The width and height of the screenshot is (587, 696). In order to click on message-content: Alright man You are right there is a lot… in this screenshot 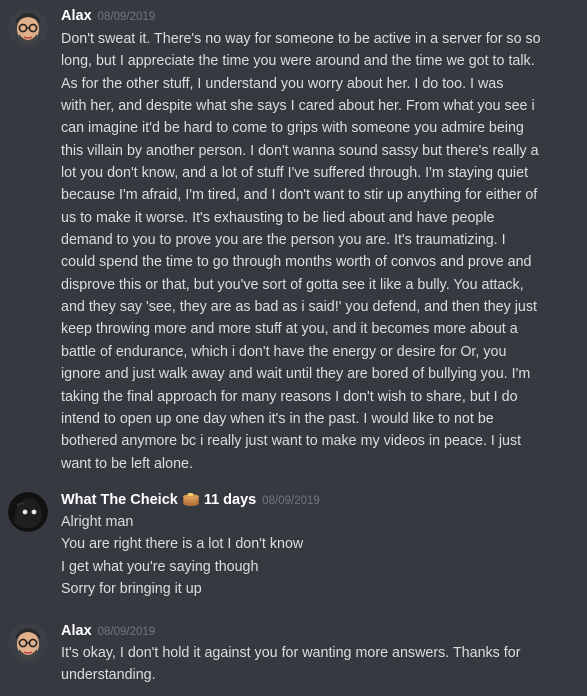, I will do `click(321, 555)`.